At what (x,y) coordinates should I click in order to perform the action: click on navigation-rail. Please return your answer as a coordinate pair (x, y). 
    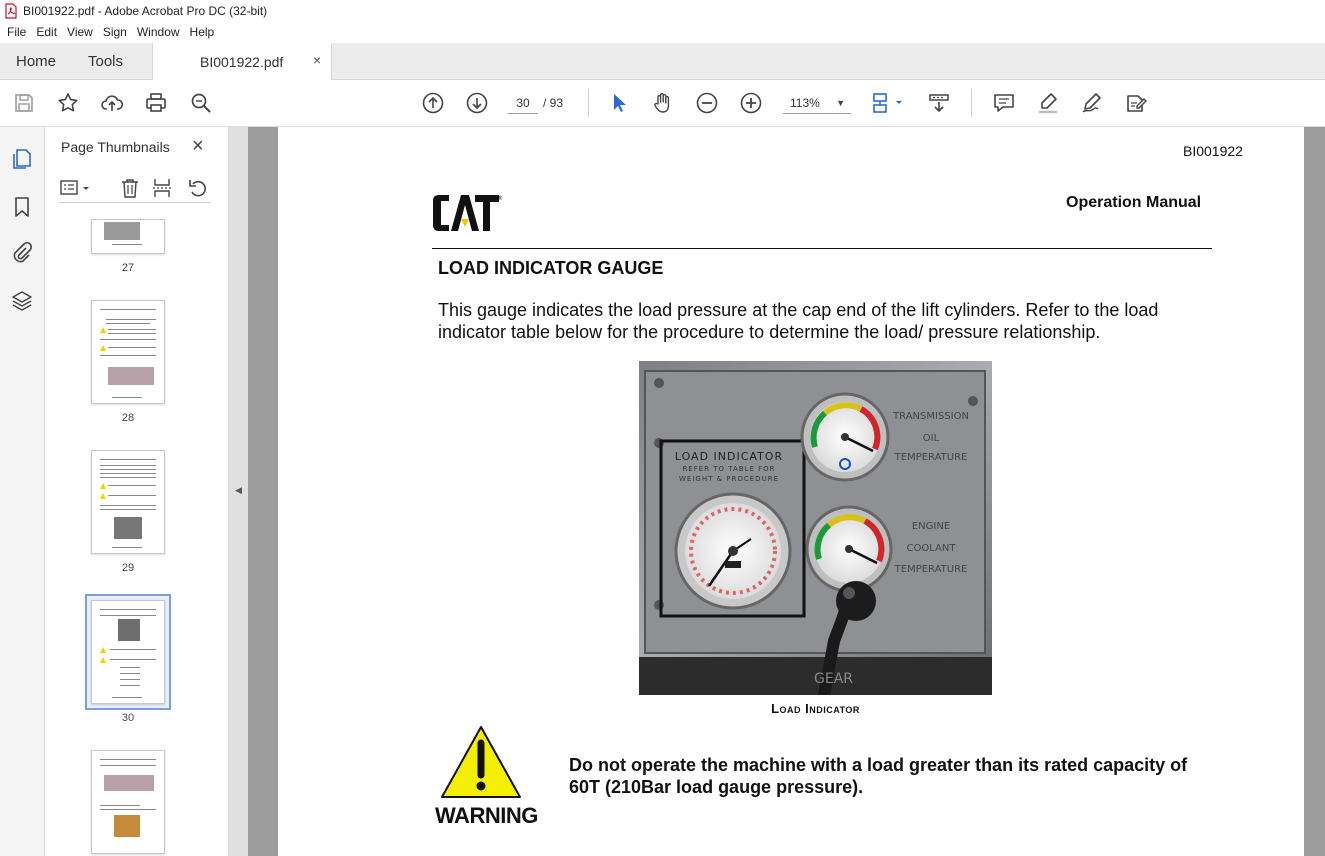
    Looking at the image, I should click on (22, 491).